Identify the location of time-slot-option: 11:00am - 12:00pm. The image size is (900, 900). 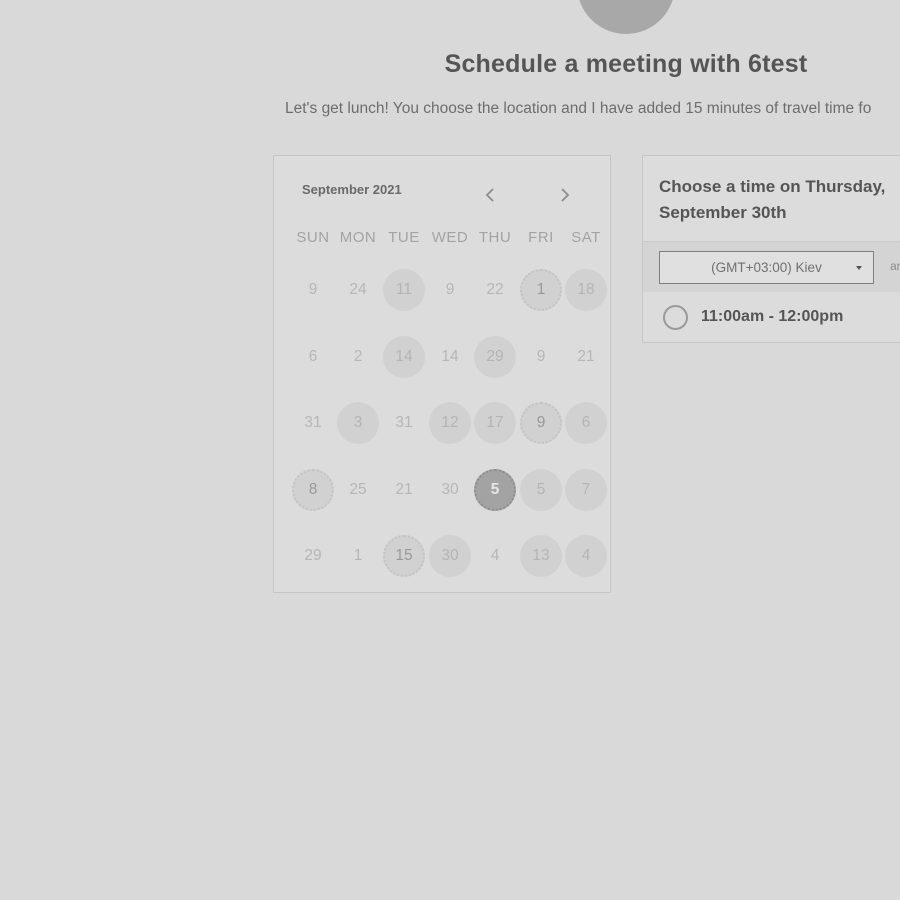
(771, 318).